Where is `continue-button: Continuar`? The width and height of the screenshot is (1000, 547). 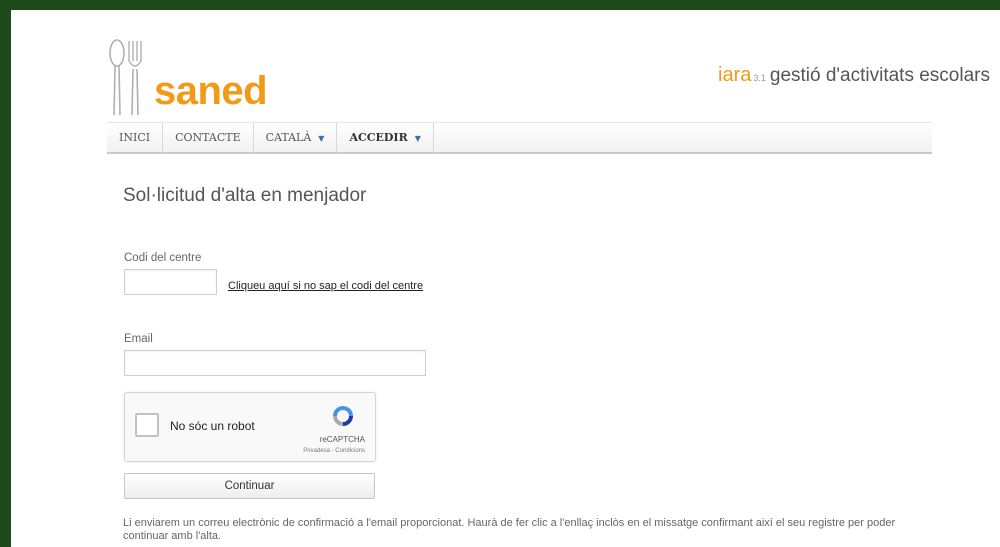
continue-button: Continuar is located at coordinates (249, 486).